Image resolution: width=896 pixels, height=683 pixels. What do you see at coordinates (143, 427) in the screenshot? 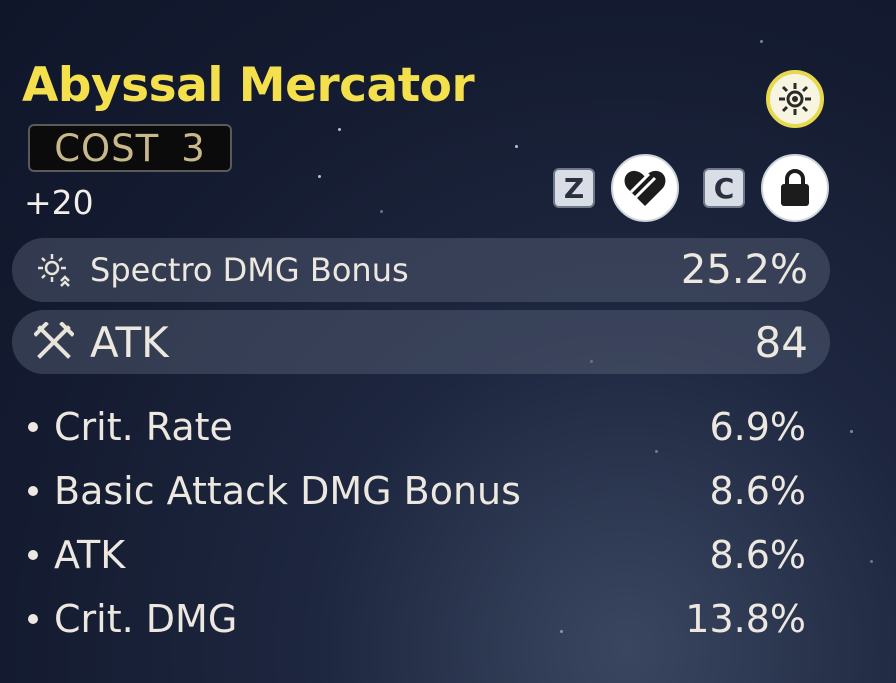
I see `sub-stat-name: Crit. Rate` at bounding box center [143, 427].